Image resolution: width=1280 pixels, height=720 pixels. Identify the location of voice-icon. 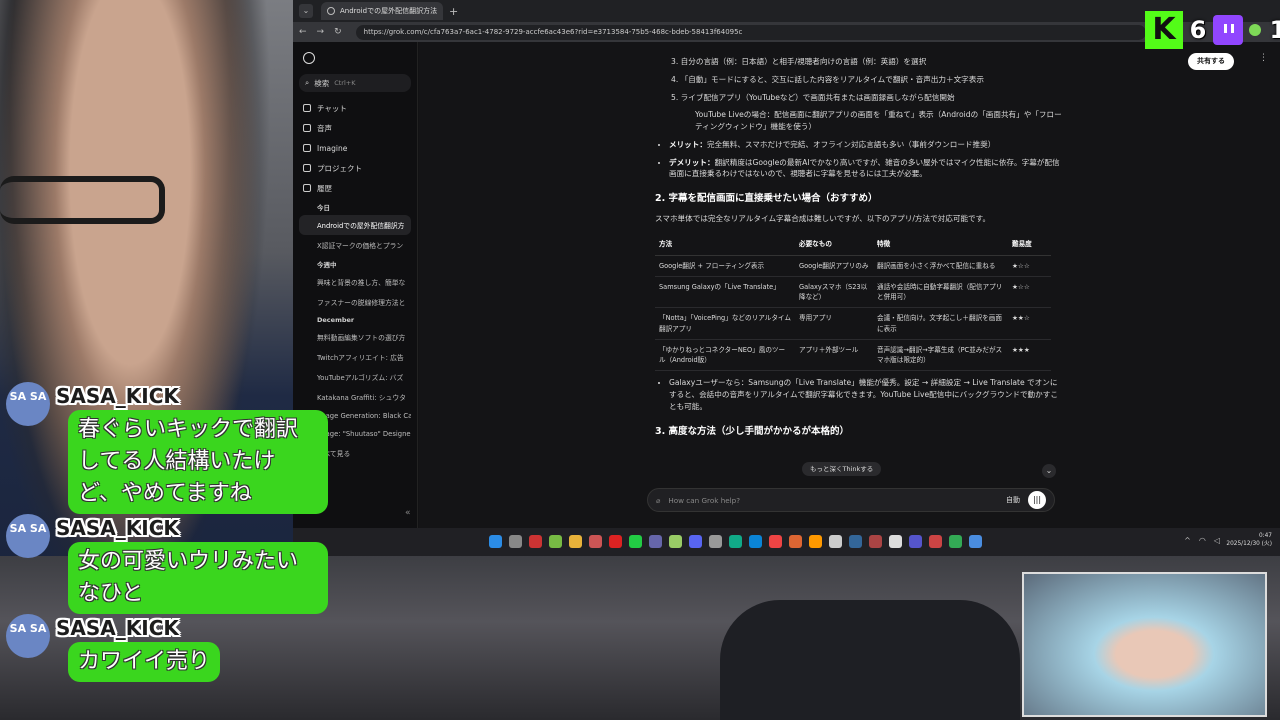
(307, 128).